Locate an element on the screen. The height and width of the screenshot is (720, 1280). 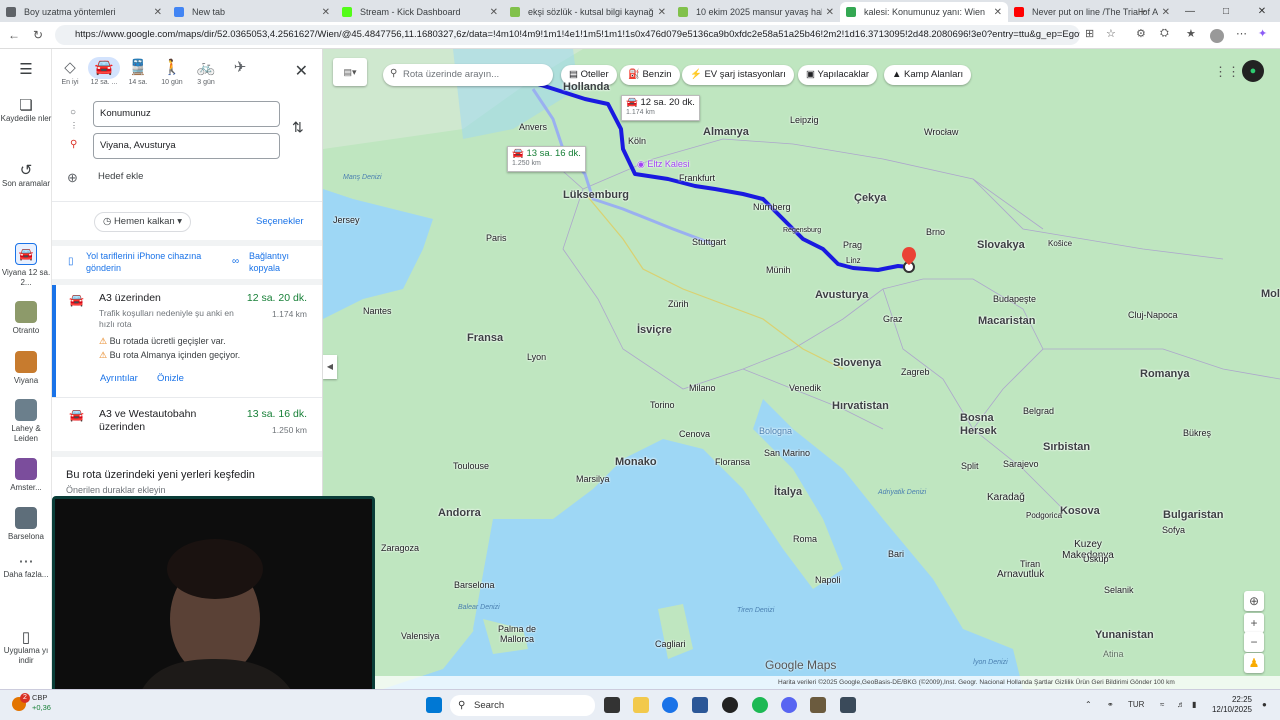
taskbar-clock: 22:25 12/10/2025 is located at coordinates (1232, 705).